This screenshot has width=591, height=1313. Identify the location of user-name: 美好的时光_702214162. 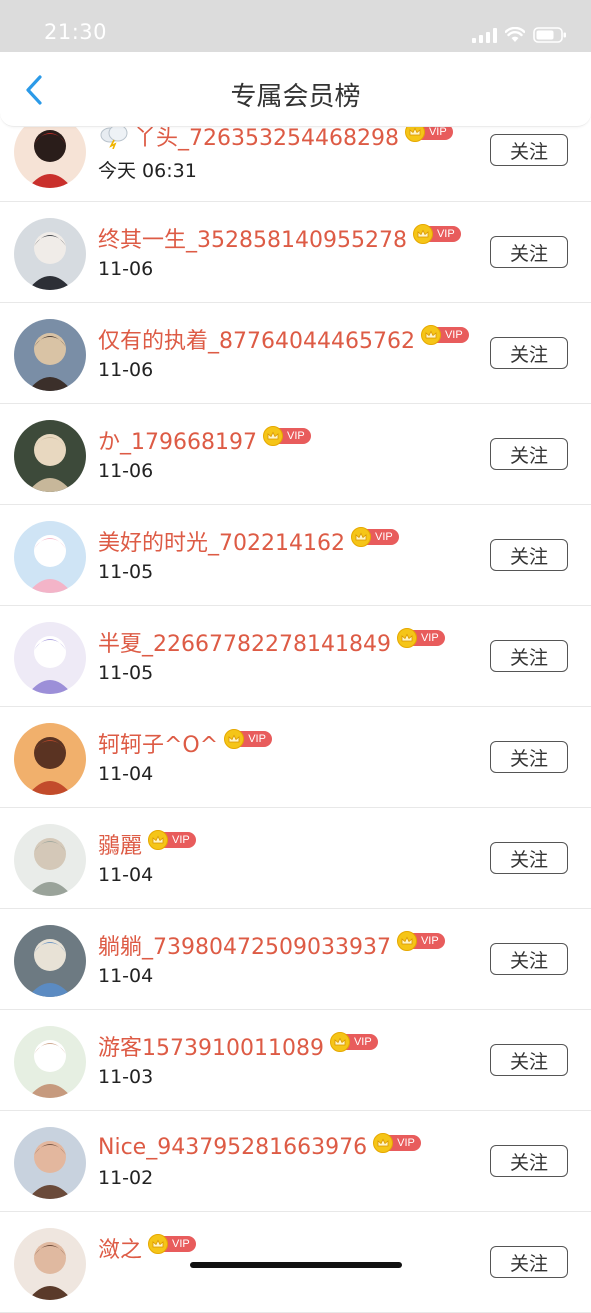
(221, 541).